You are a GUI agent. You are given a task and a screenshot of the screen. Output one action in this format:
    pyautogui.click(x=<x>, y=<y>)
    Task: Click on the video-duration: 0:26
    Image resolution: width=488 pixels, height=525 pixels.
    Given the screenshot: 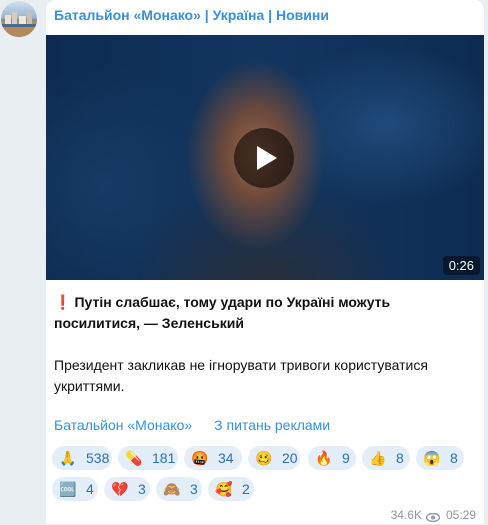 What is the action you would take?
    pyautogui.click(x=461, y=265)
    